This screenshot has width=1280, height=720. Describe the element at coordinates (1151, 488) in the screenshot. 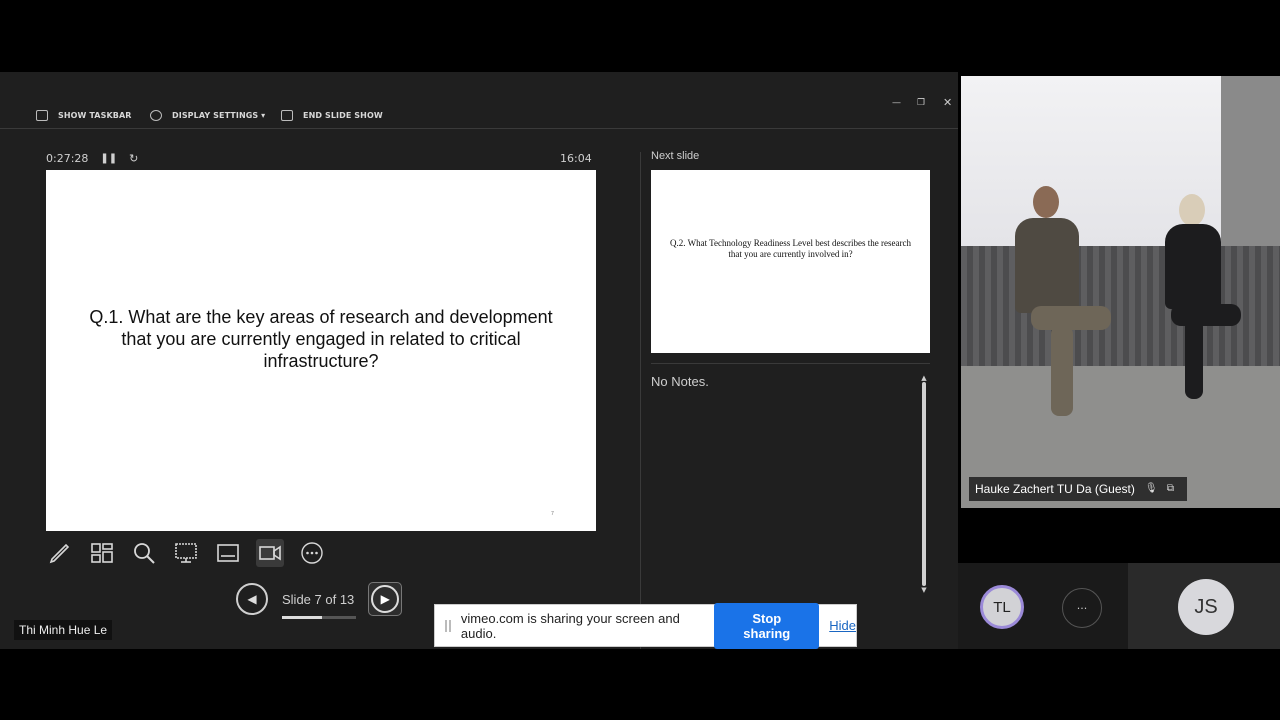

I see `mic-muted-icon: 🎙` at that location.